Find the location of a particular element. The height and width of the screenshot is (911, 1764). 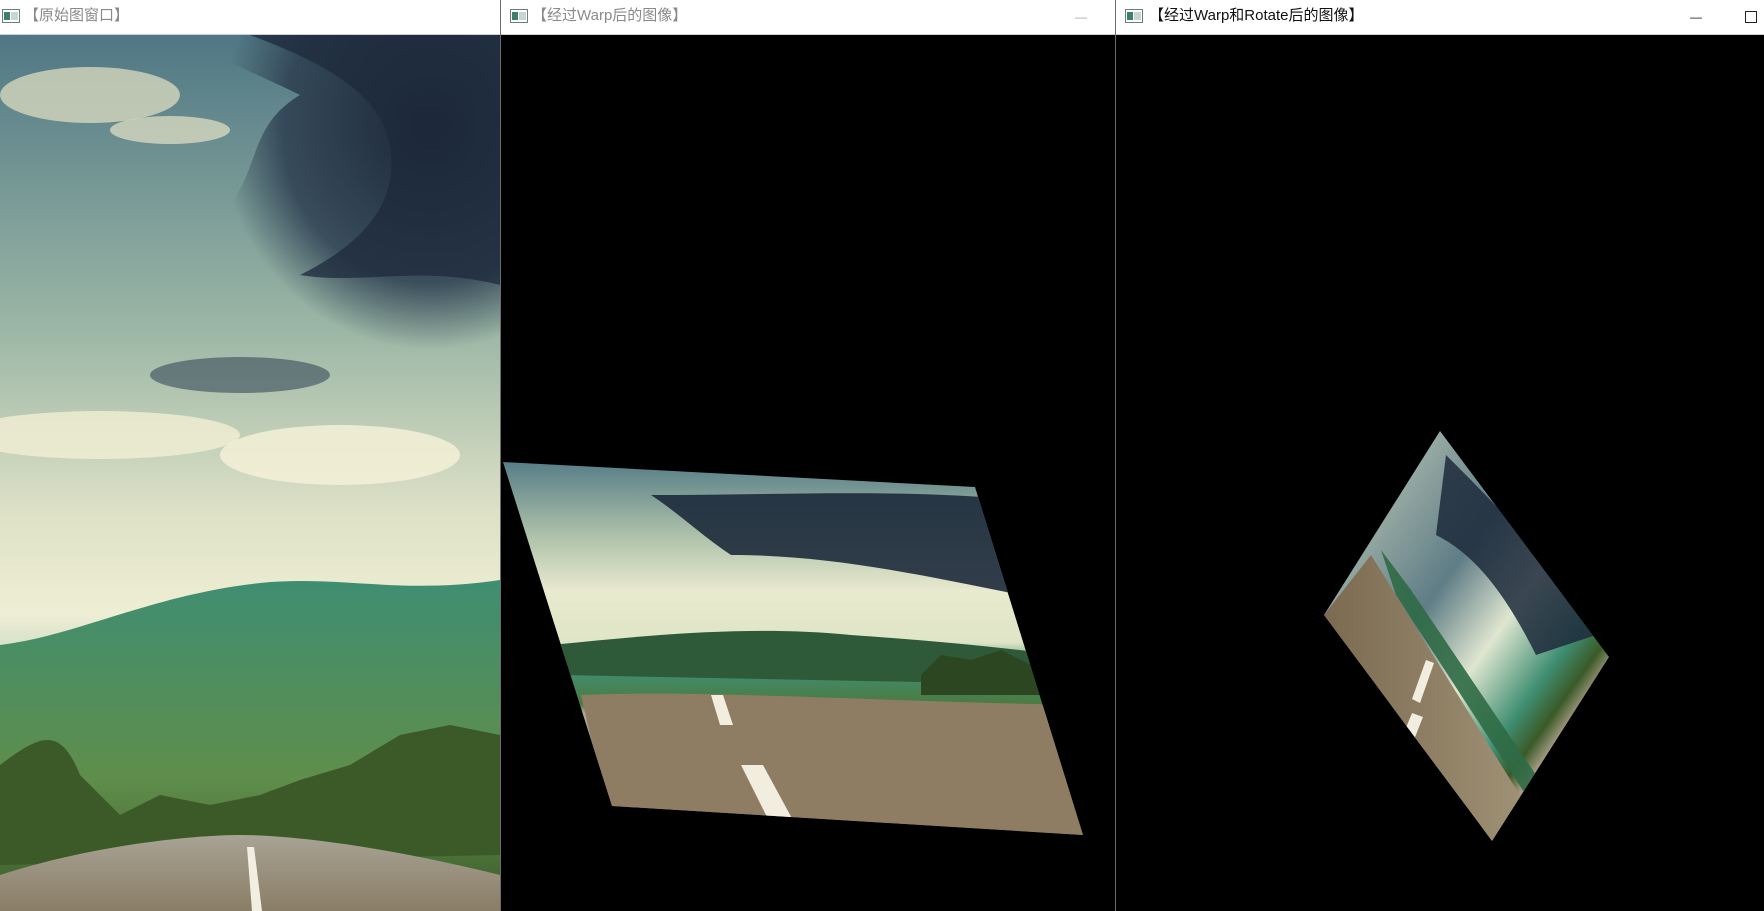

title-bar: 【原始图窗口】 is located at coordinates (250, 17).